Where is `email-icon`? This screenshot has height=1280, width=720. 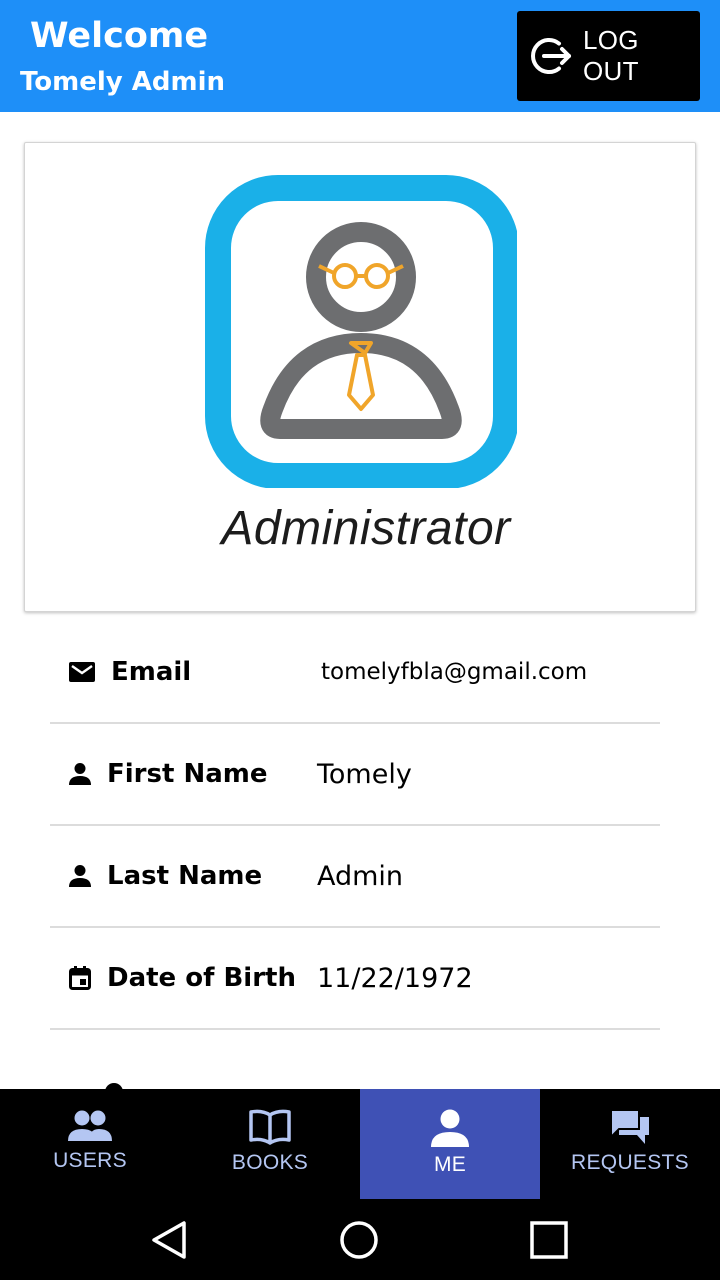 email-icon is located at coordinates (82, 672).